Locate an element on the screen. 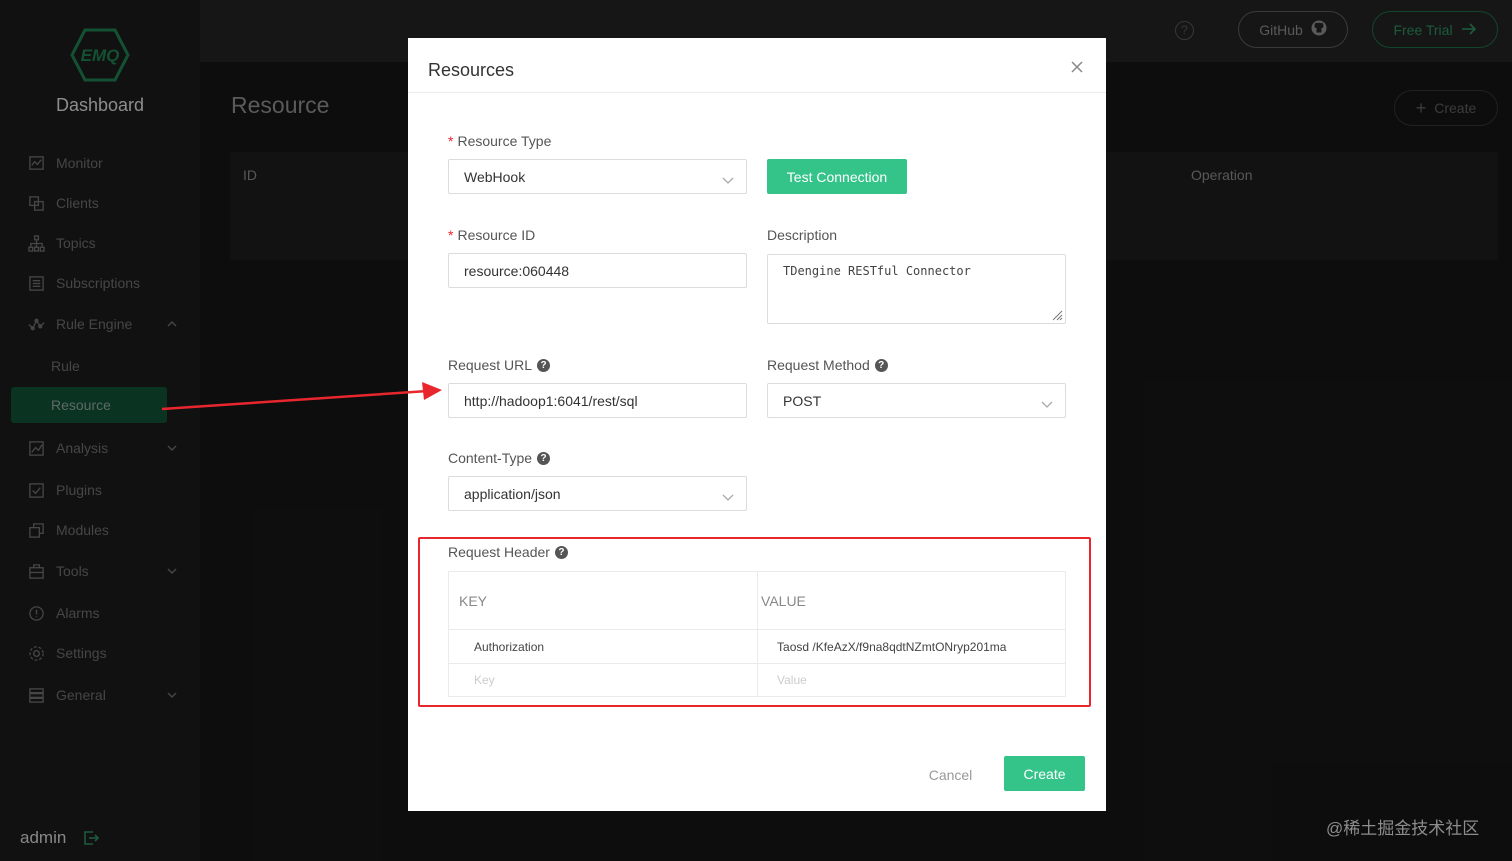 The width and height of the screenshot is (1512, 861). test-connection-button: Test Connection is located at coordinates (837, 176).